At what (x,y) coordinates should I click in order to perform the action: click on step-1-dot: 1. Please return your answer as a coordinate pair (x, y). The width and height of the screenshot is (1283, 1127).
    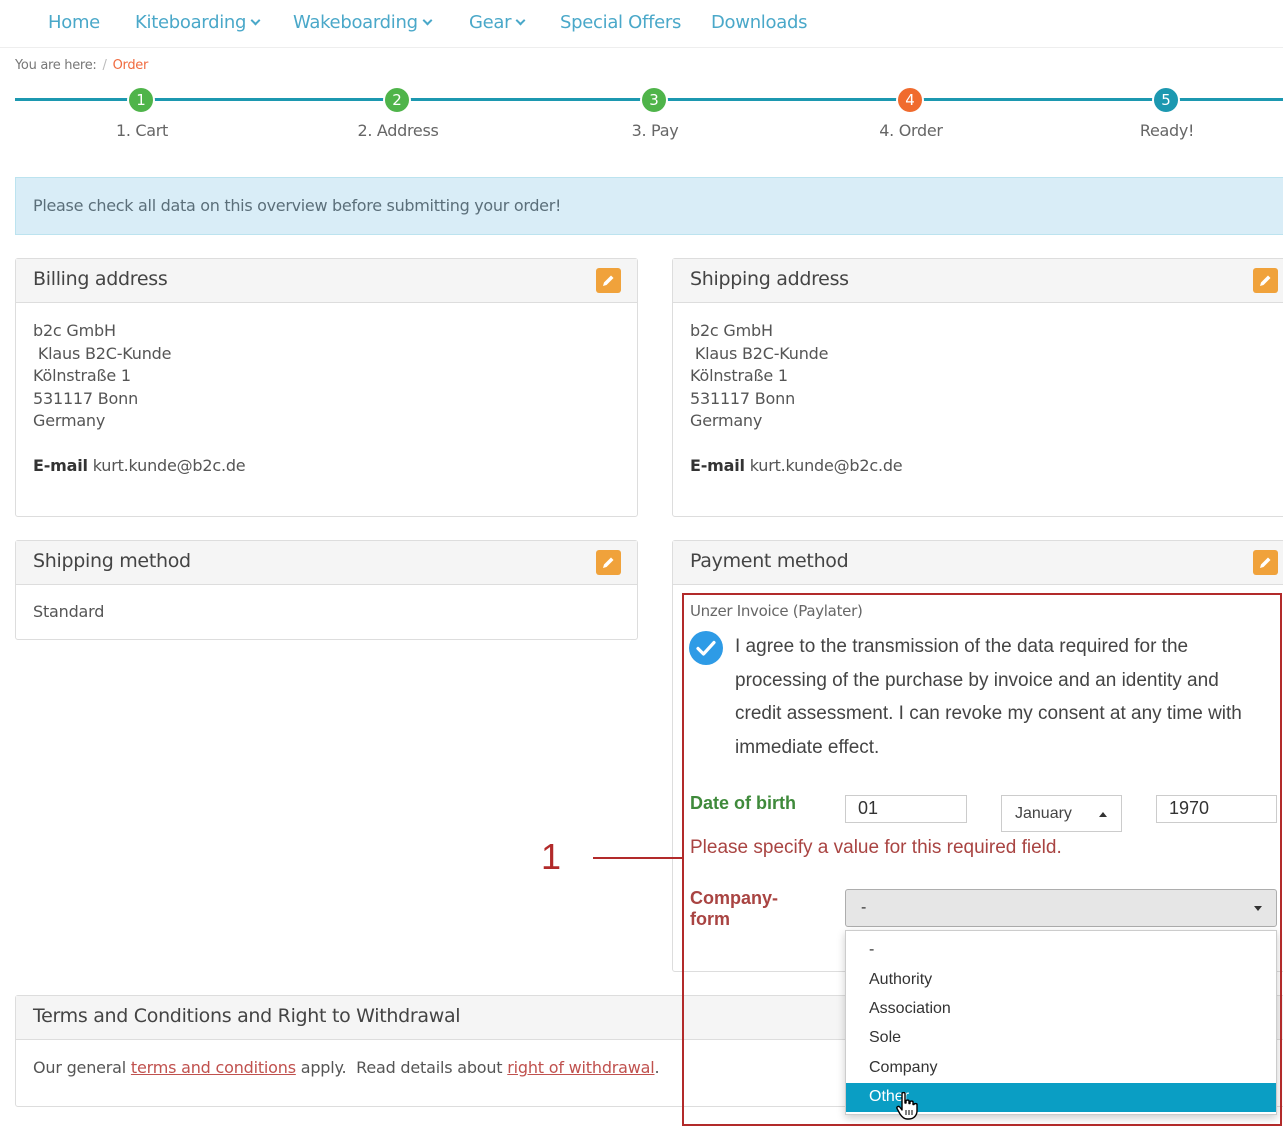
    Looking at the image, I should click on (141, 100).